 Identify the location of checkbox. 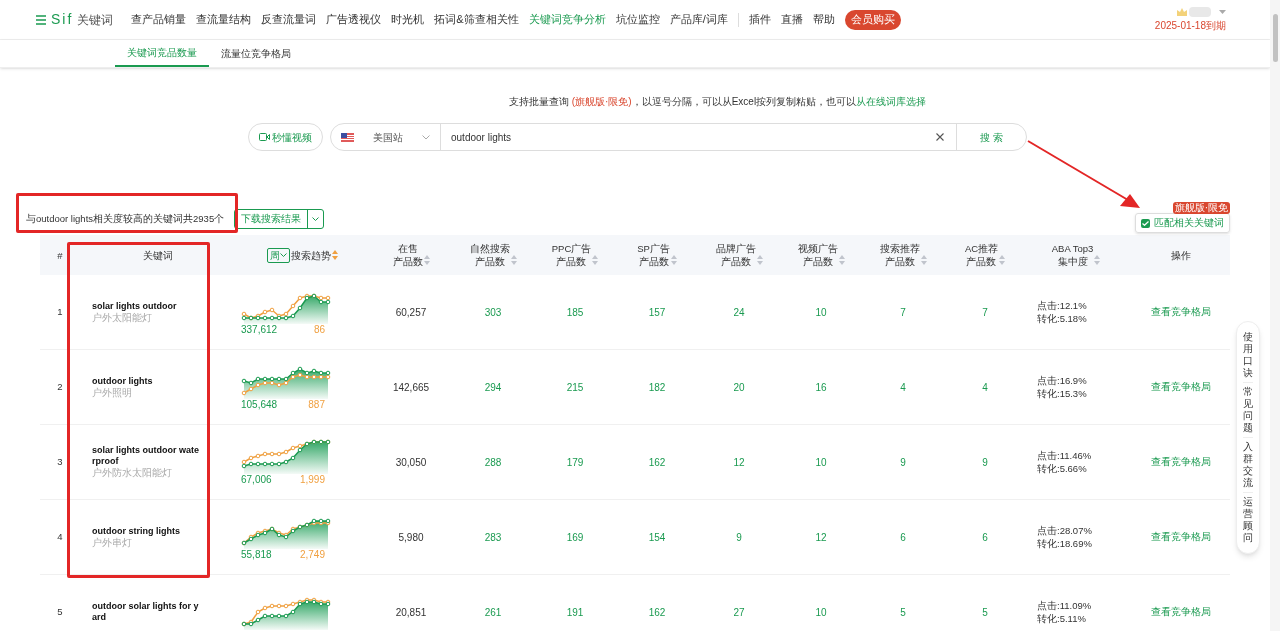
(1145, 223).